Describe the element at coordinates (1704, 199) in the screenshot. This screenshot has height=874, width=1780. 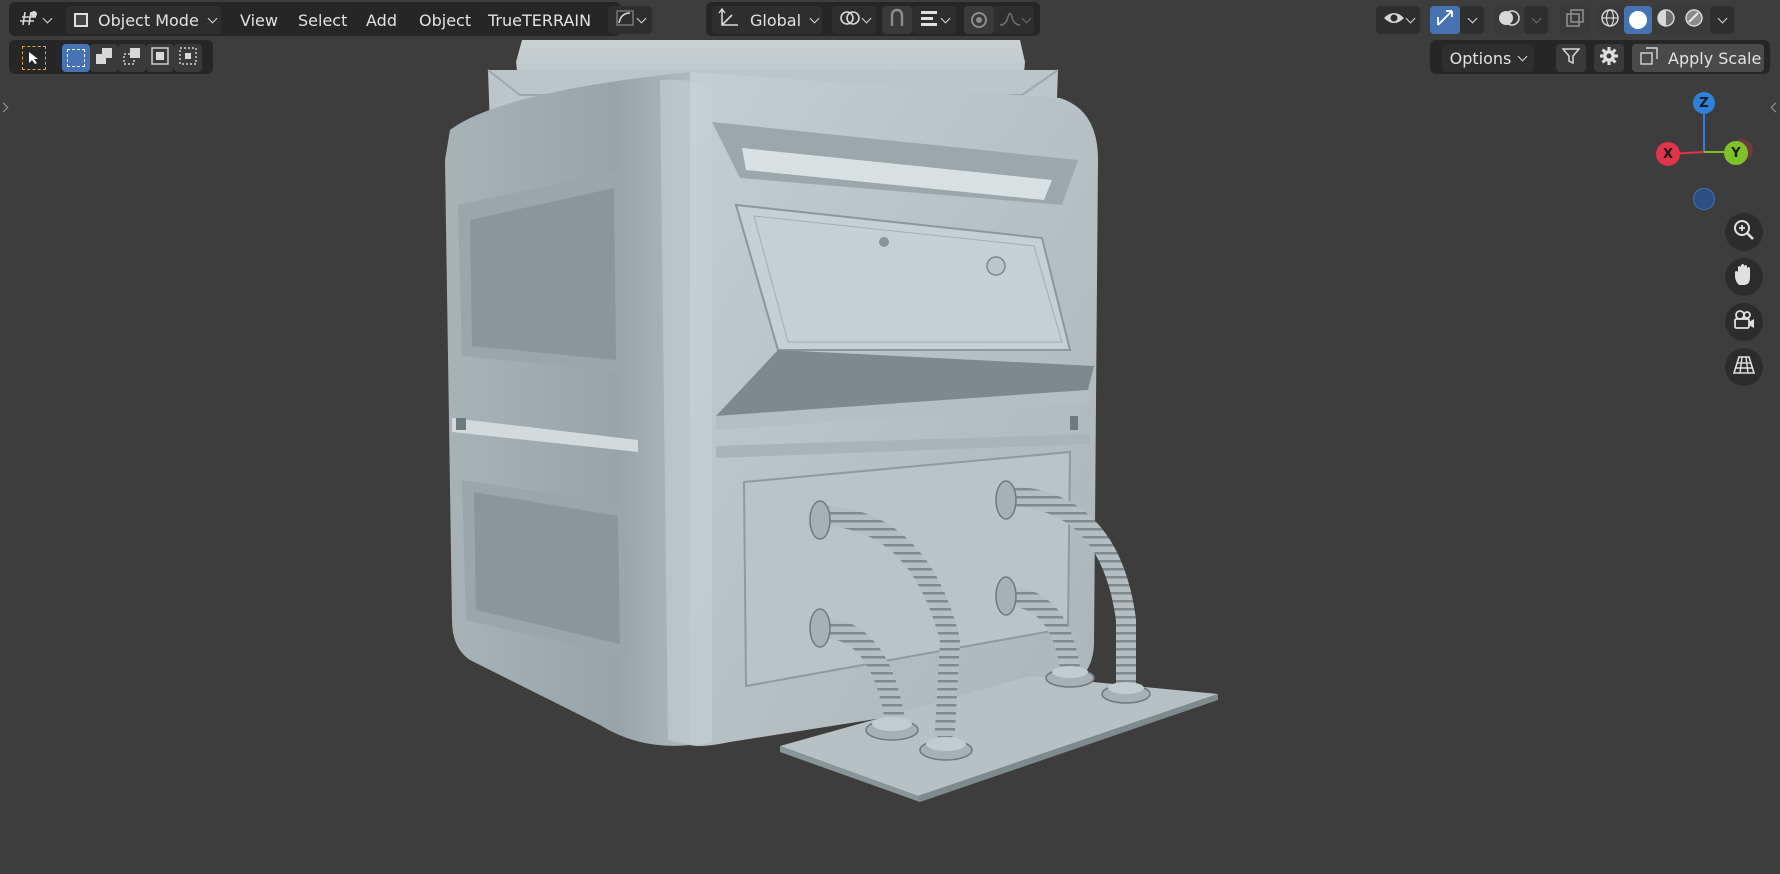
I see `gizmo-axis-neg-z` at that location.